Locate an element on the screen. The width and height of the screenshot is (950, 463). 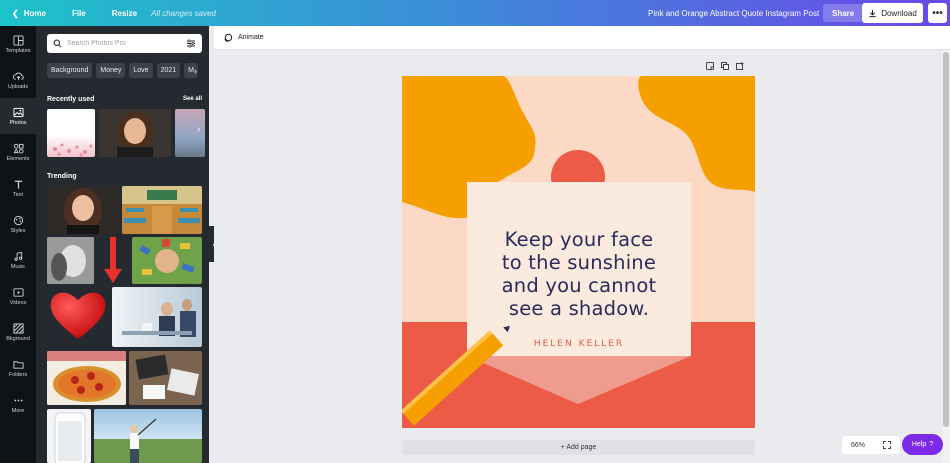
photos-icon is located at coordinates (18, 112).